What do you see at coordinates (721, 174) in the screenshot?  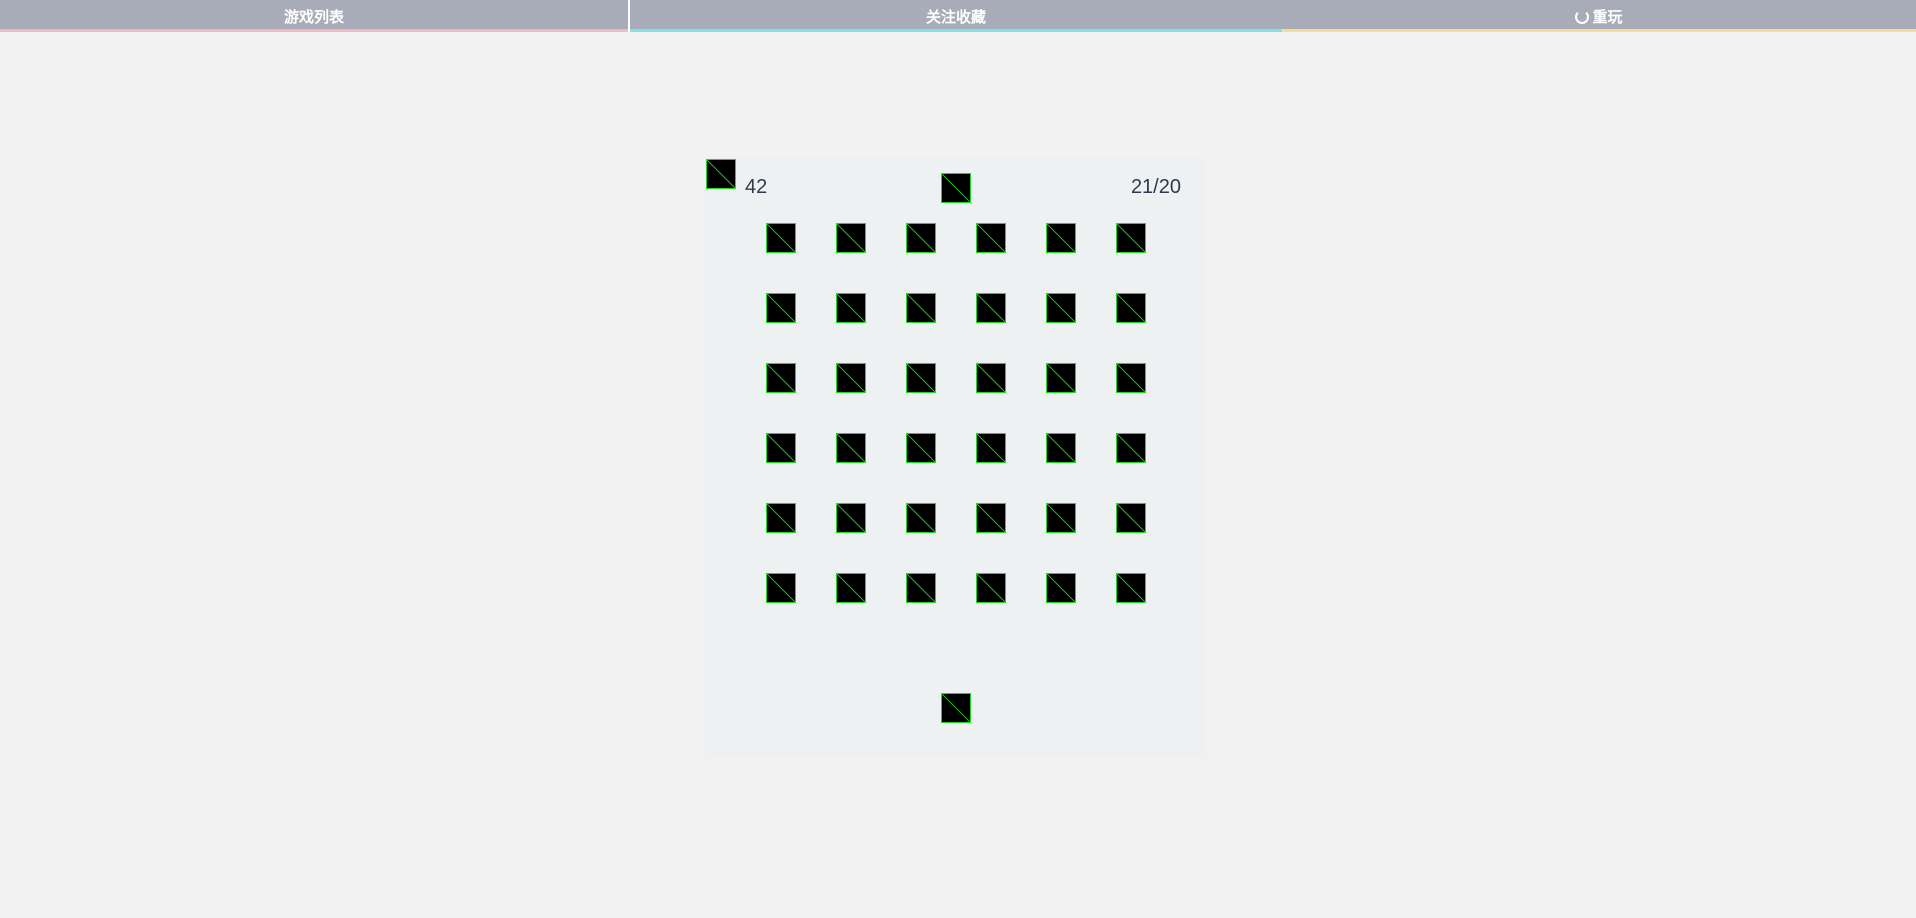 I see `score-tile-icon` at bounding box center [721, 174].